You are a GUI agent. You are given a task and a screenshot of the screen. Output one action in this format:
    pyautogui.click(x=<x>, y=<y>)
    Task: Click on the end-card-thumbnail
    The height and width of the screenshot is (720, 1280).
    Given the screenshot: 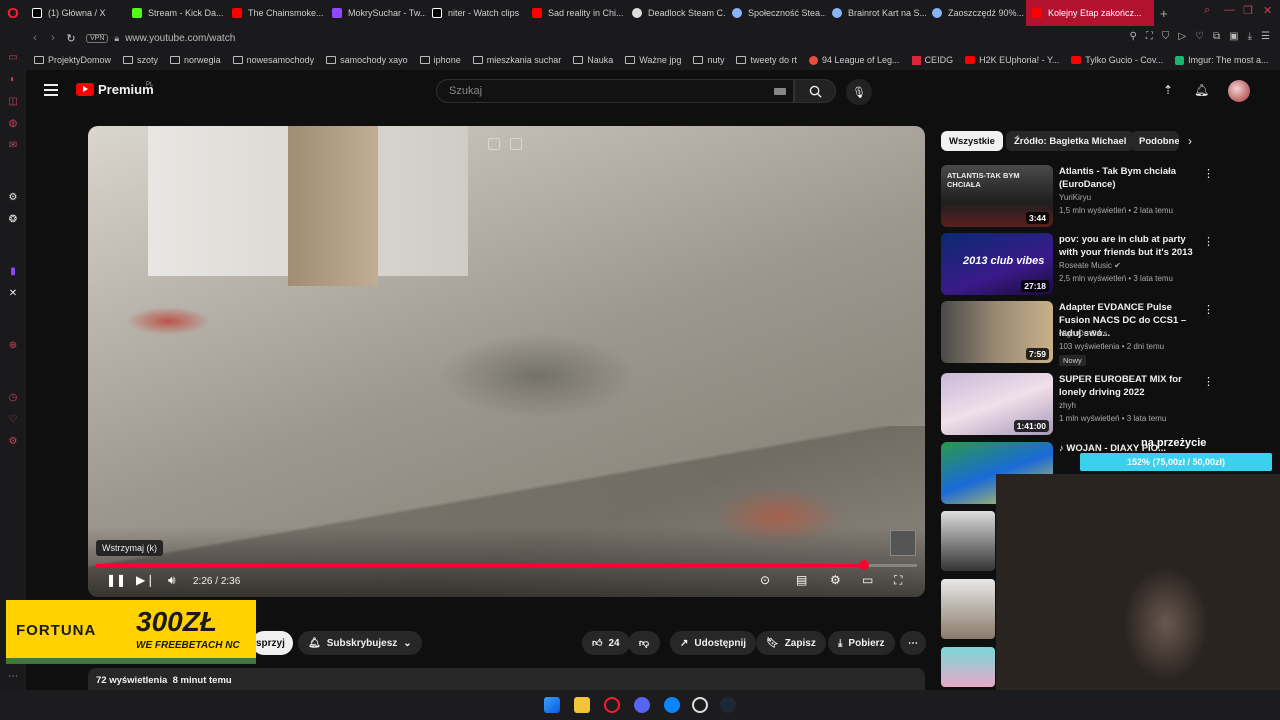 What is the action you would take?
    pyautogui.click(x=903, y=543)
    